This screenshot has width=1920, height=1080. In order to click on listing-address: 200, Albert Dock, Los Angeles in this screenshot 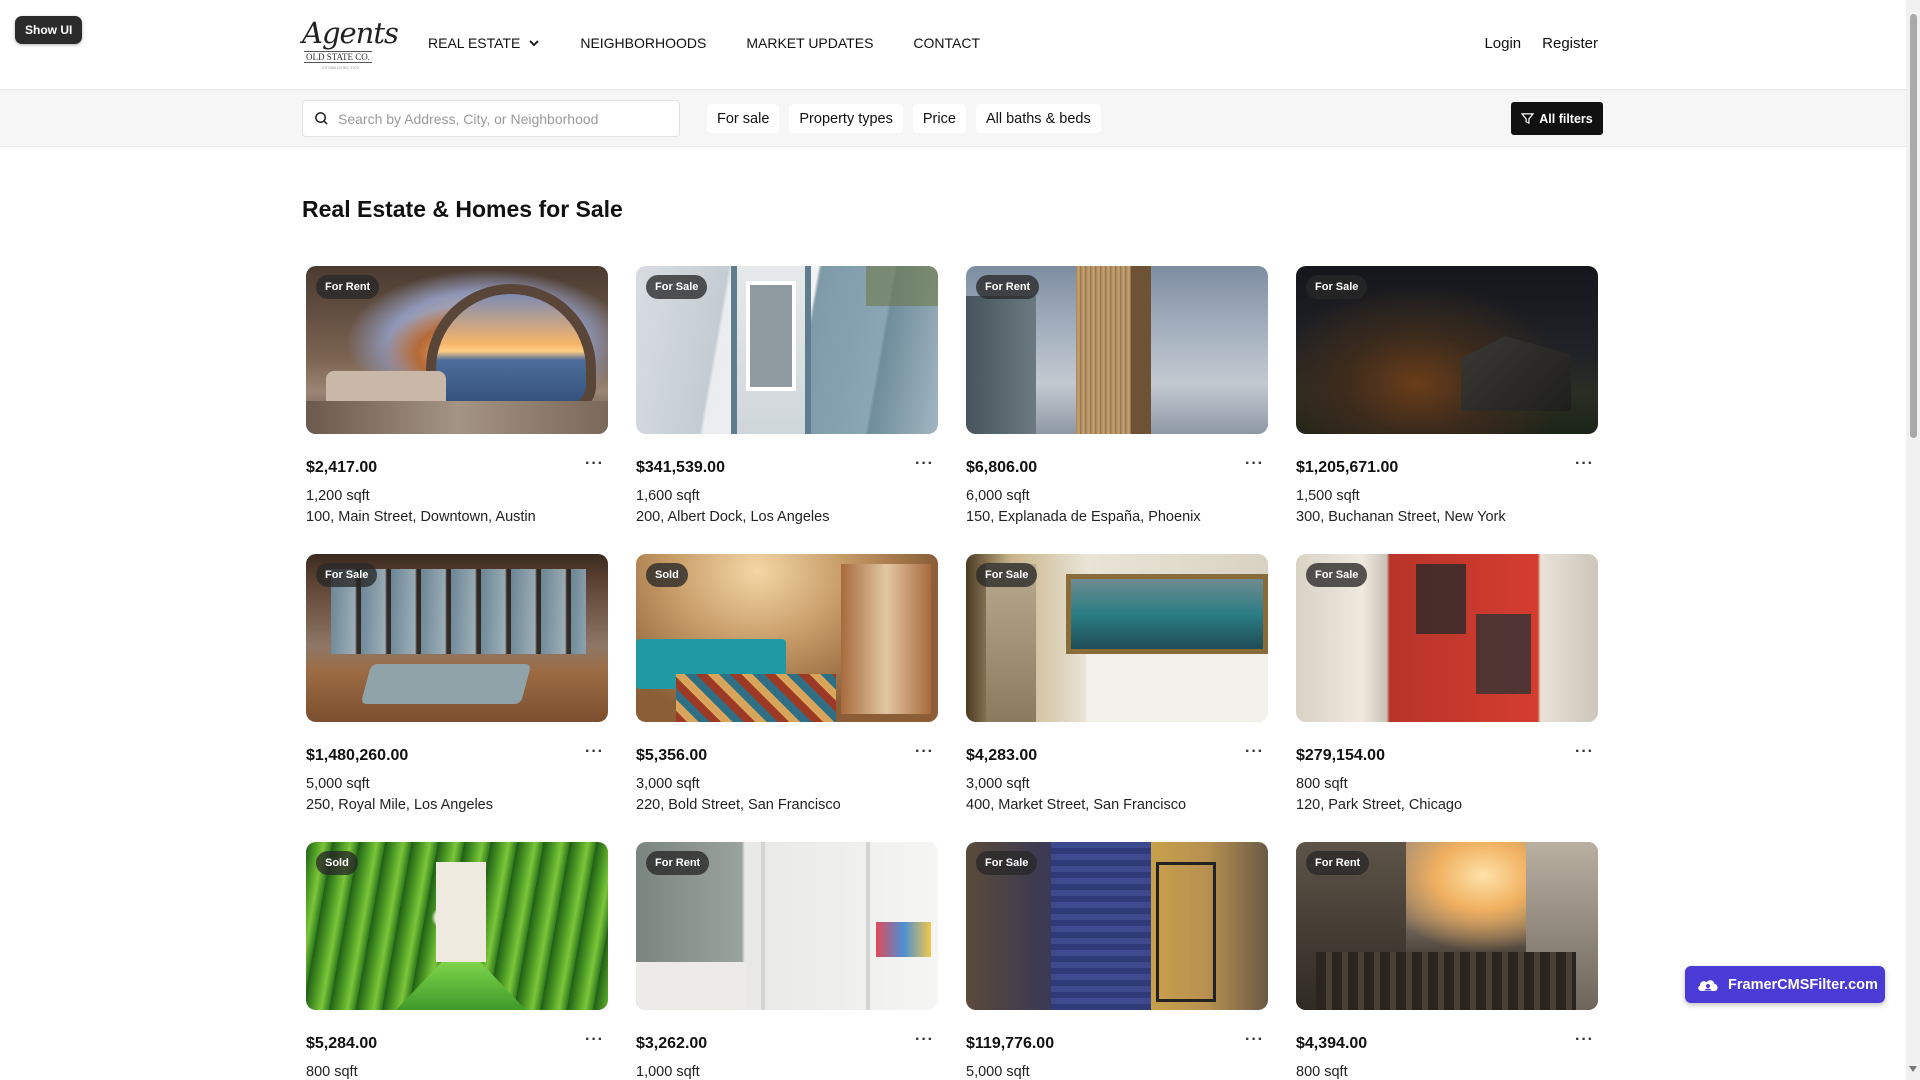, I will do `click(733, 517)`.